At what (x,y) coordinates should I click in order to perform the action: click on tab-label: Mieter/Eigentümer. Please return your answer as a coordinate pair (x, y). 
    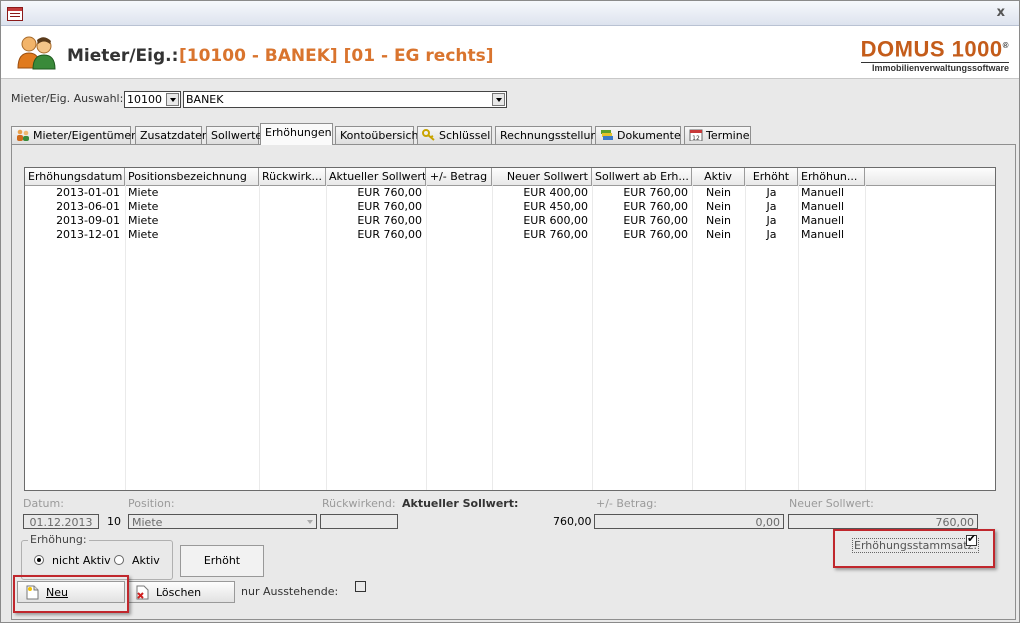
    Looking at the image, I should click on (84, 135).